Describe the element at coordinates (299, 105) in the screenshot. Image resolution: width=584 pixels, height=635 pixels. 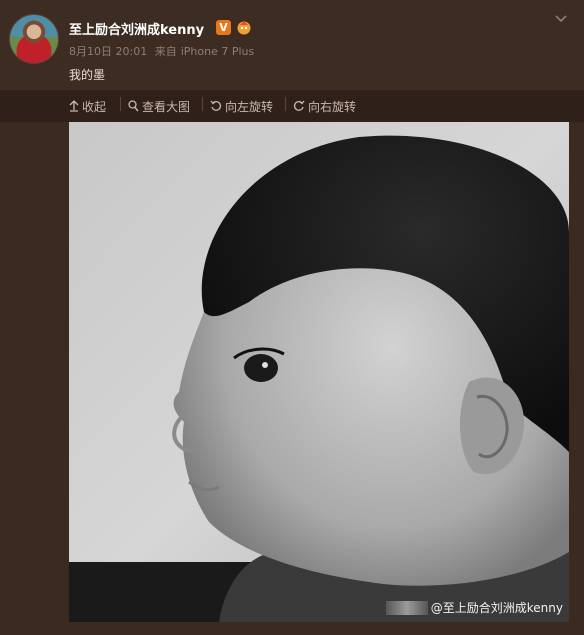
I see `rotate-right-icon` at that location.